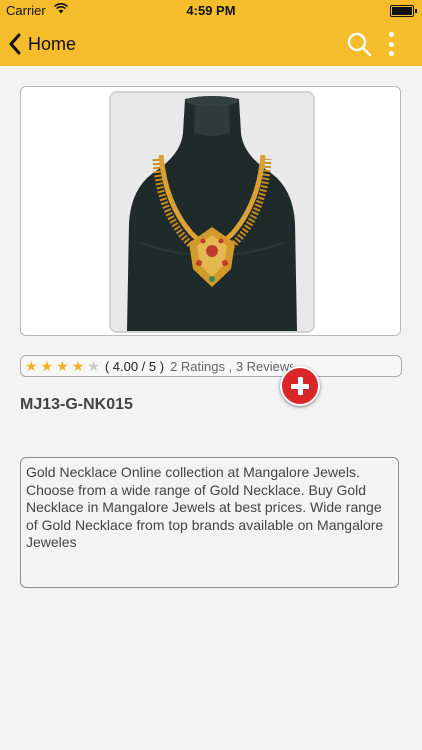 The width and height of the screenshot is (422, 750). Describe the element at coordinates (93, 366) in the screenshot. I see `star-empty-icon: ★` at that location.